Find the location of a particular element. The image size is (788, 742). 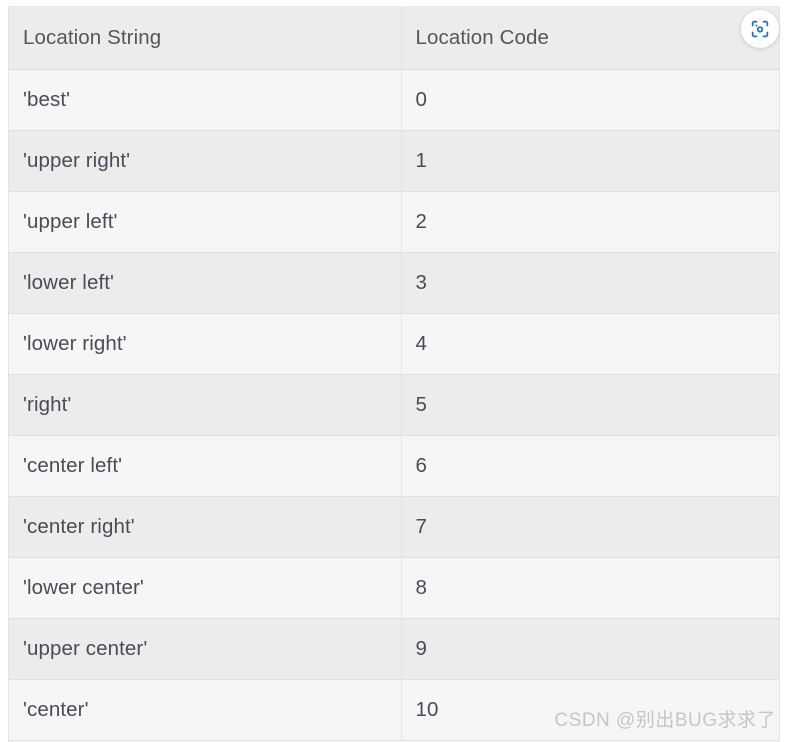

table-row: 'upper left' 2 is located at coordinates (394, 222).